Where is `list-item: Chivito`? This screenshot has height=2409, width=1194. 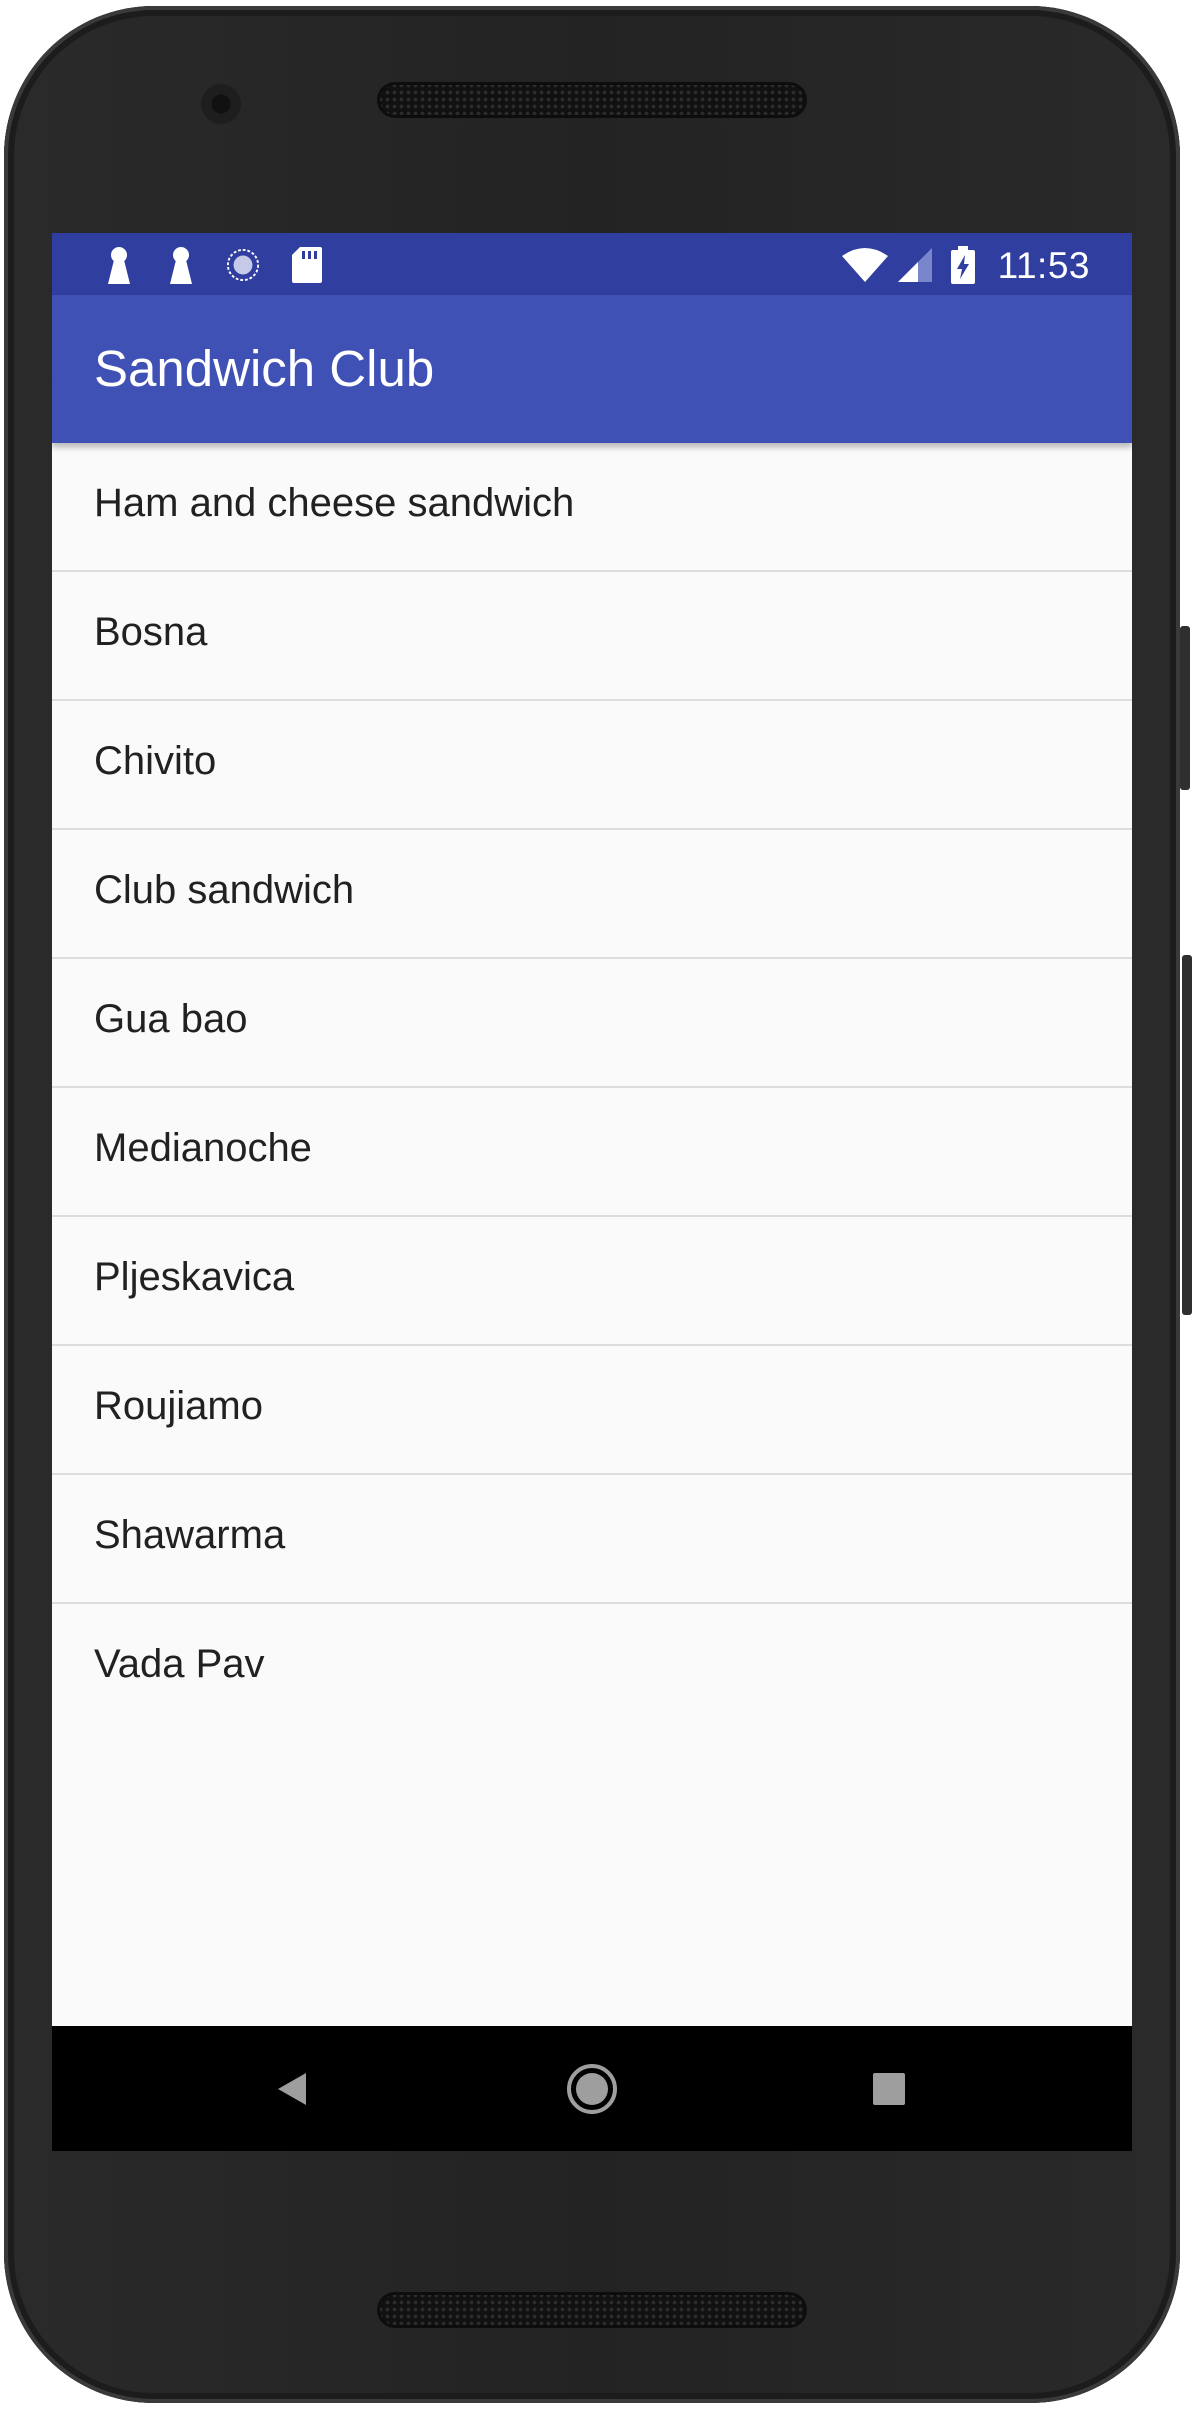 list-item: Chivito is located at coordinates (592, 765).